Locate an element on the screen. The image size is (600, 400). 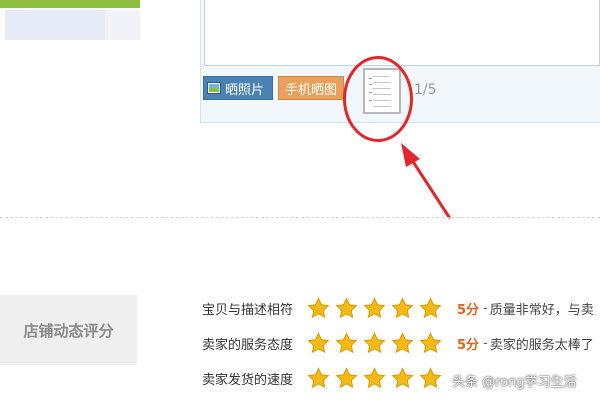
rating-row-shipping: 卖家发货的速度 is located at coordinates (329, 378).